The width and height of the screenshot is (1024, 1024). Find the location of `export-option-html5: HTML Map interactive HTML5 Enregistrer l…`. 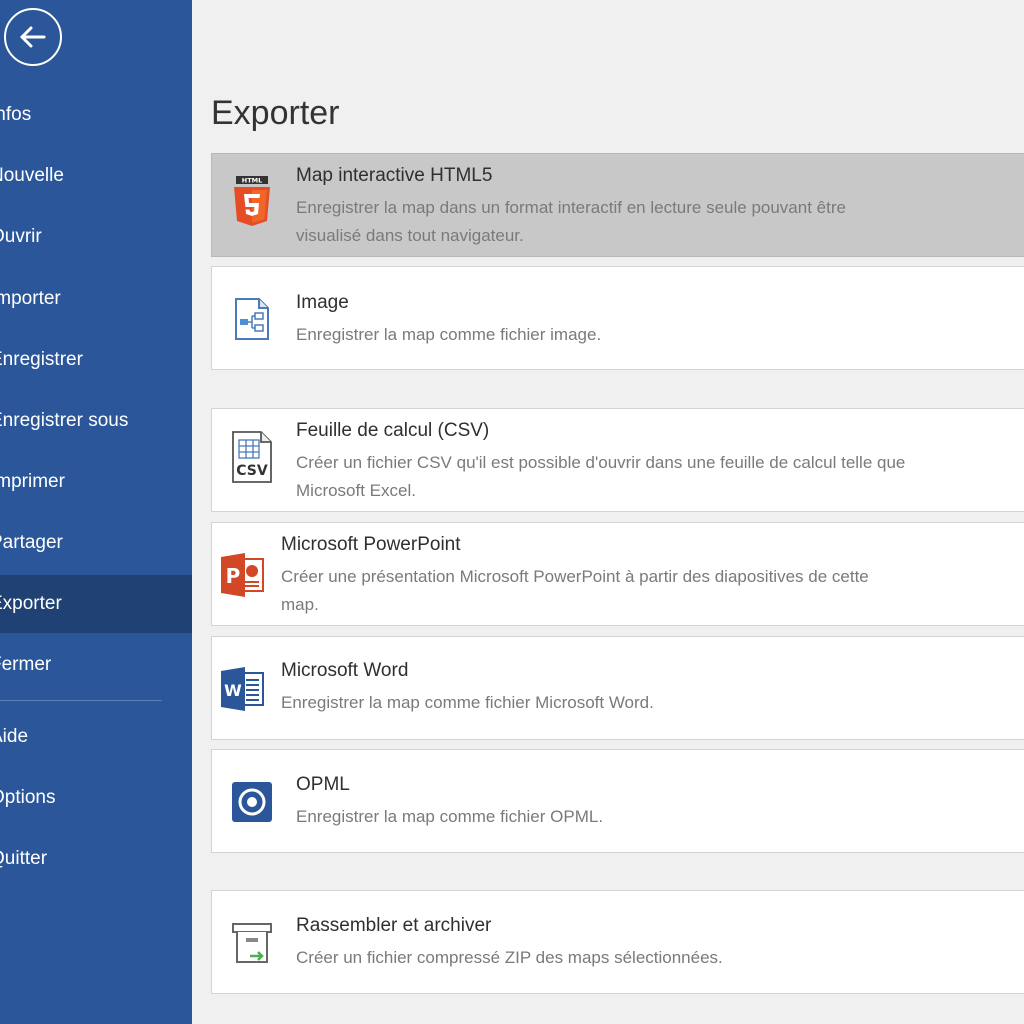

export-option-html5: HTML Map interactive HTML5 Enregistrer l… is located at coordinates (617, 205).